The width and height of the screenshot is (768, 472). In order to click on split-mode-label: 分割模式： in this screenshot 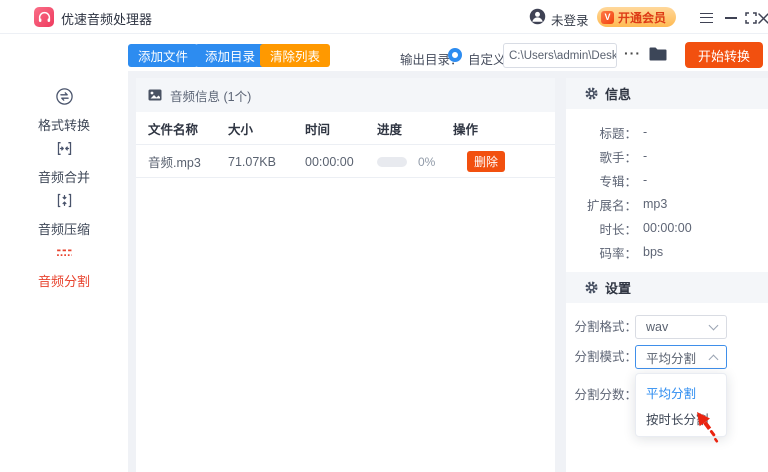, I will do `click(605, 357)`.